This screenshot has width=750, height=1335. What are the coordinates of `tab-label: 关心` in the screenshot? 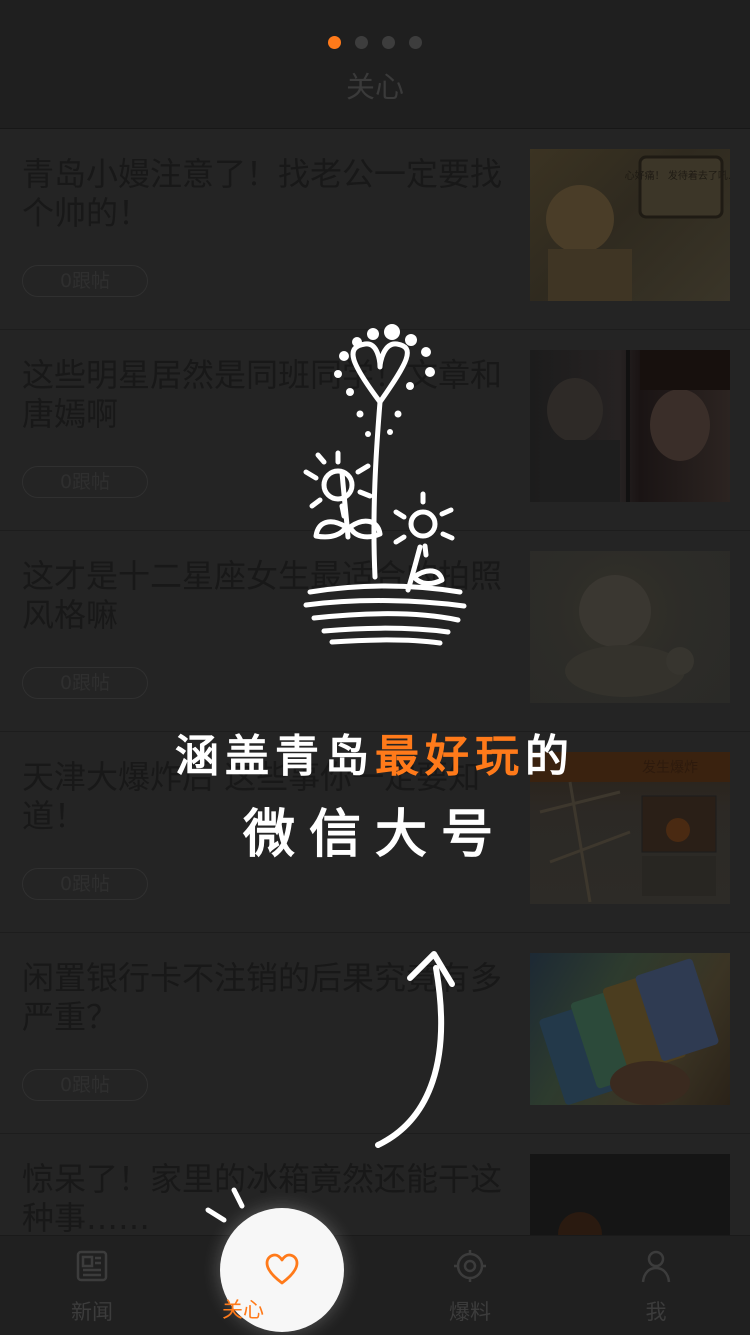 It's located at (243, 1310).